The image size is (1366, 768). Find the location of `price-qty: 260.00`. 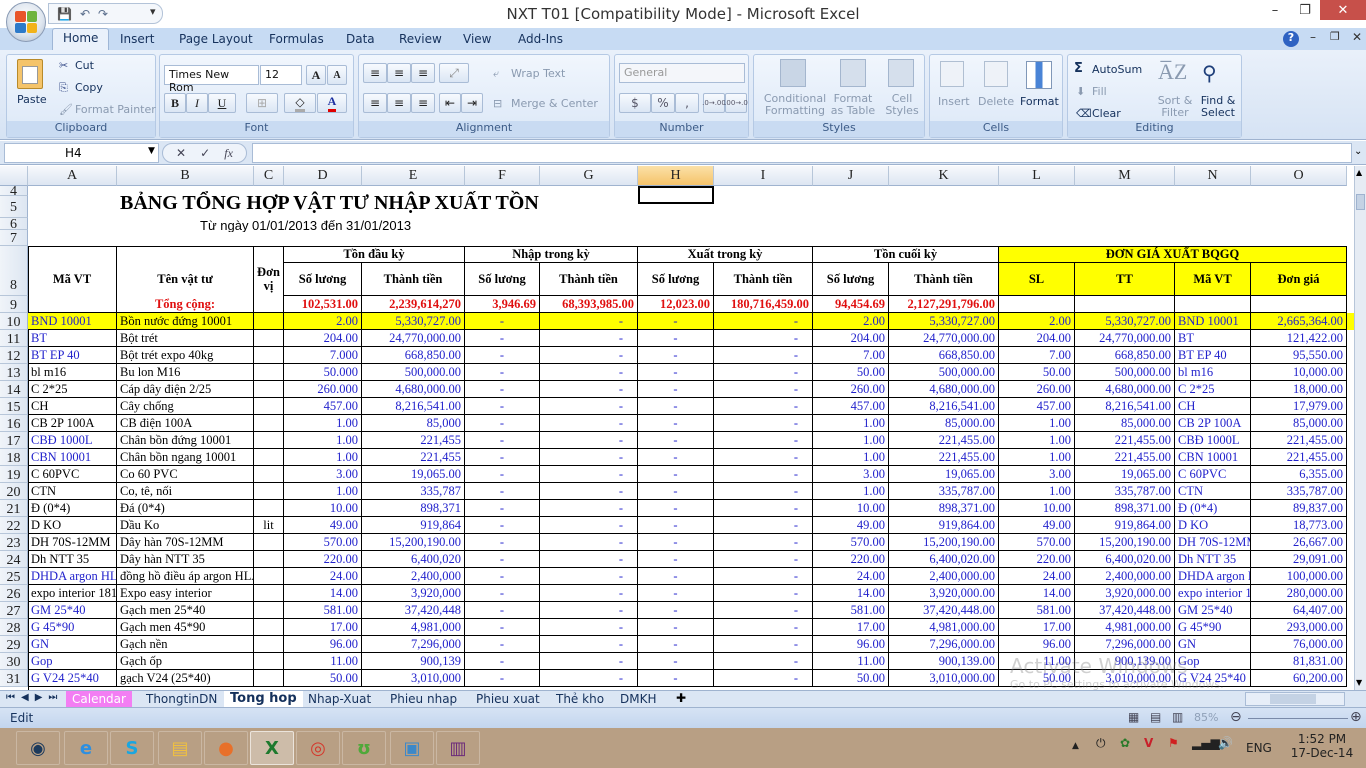

price-qty: 260.00 is located at coordinates (1037, 389).